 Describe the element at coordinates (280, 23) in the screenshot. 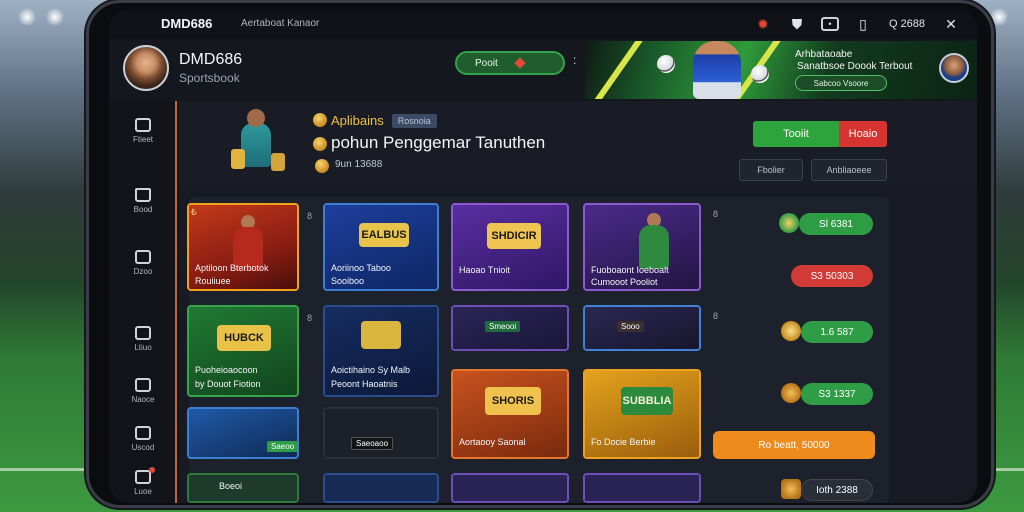

I see `topbar-subtitle: Aertaboat Kanaor` at that location.